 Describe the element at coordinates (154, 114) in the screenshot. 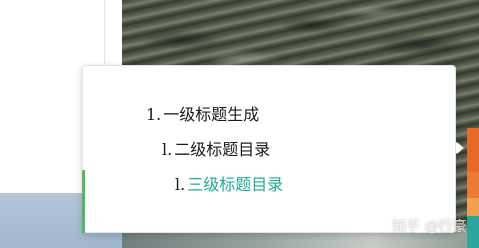

I see `toc-item-number: 1.` at that location.